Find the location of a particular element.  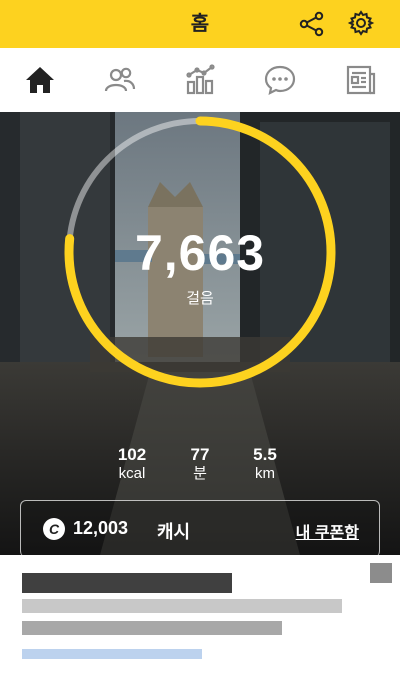

tab-chat is located at coordinates (280, 80).